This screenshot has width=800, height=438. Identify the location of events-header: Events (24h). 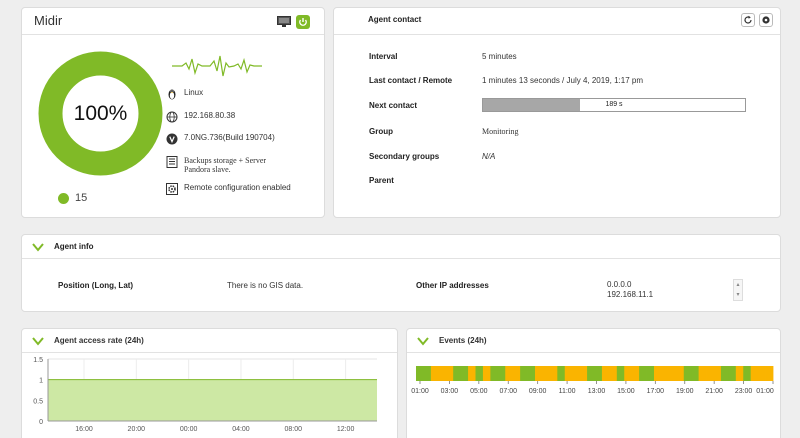
(593, 341).